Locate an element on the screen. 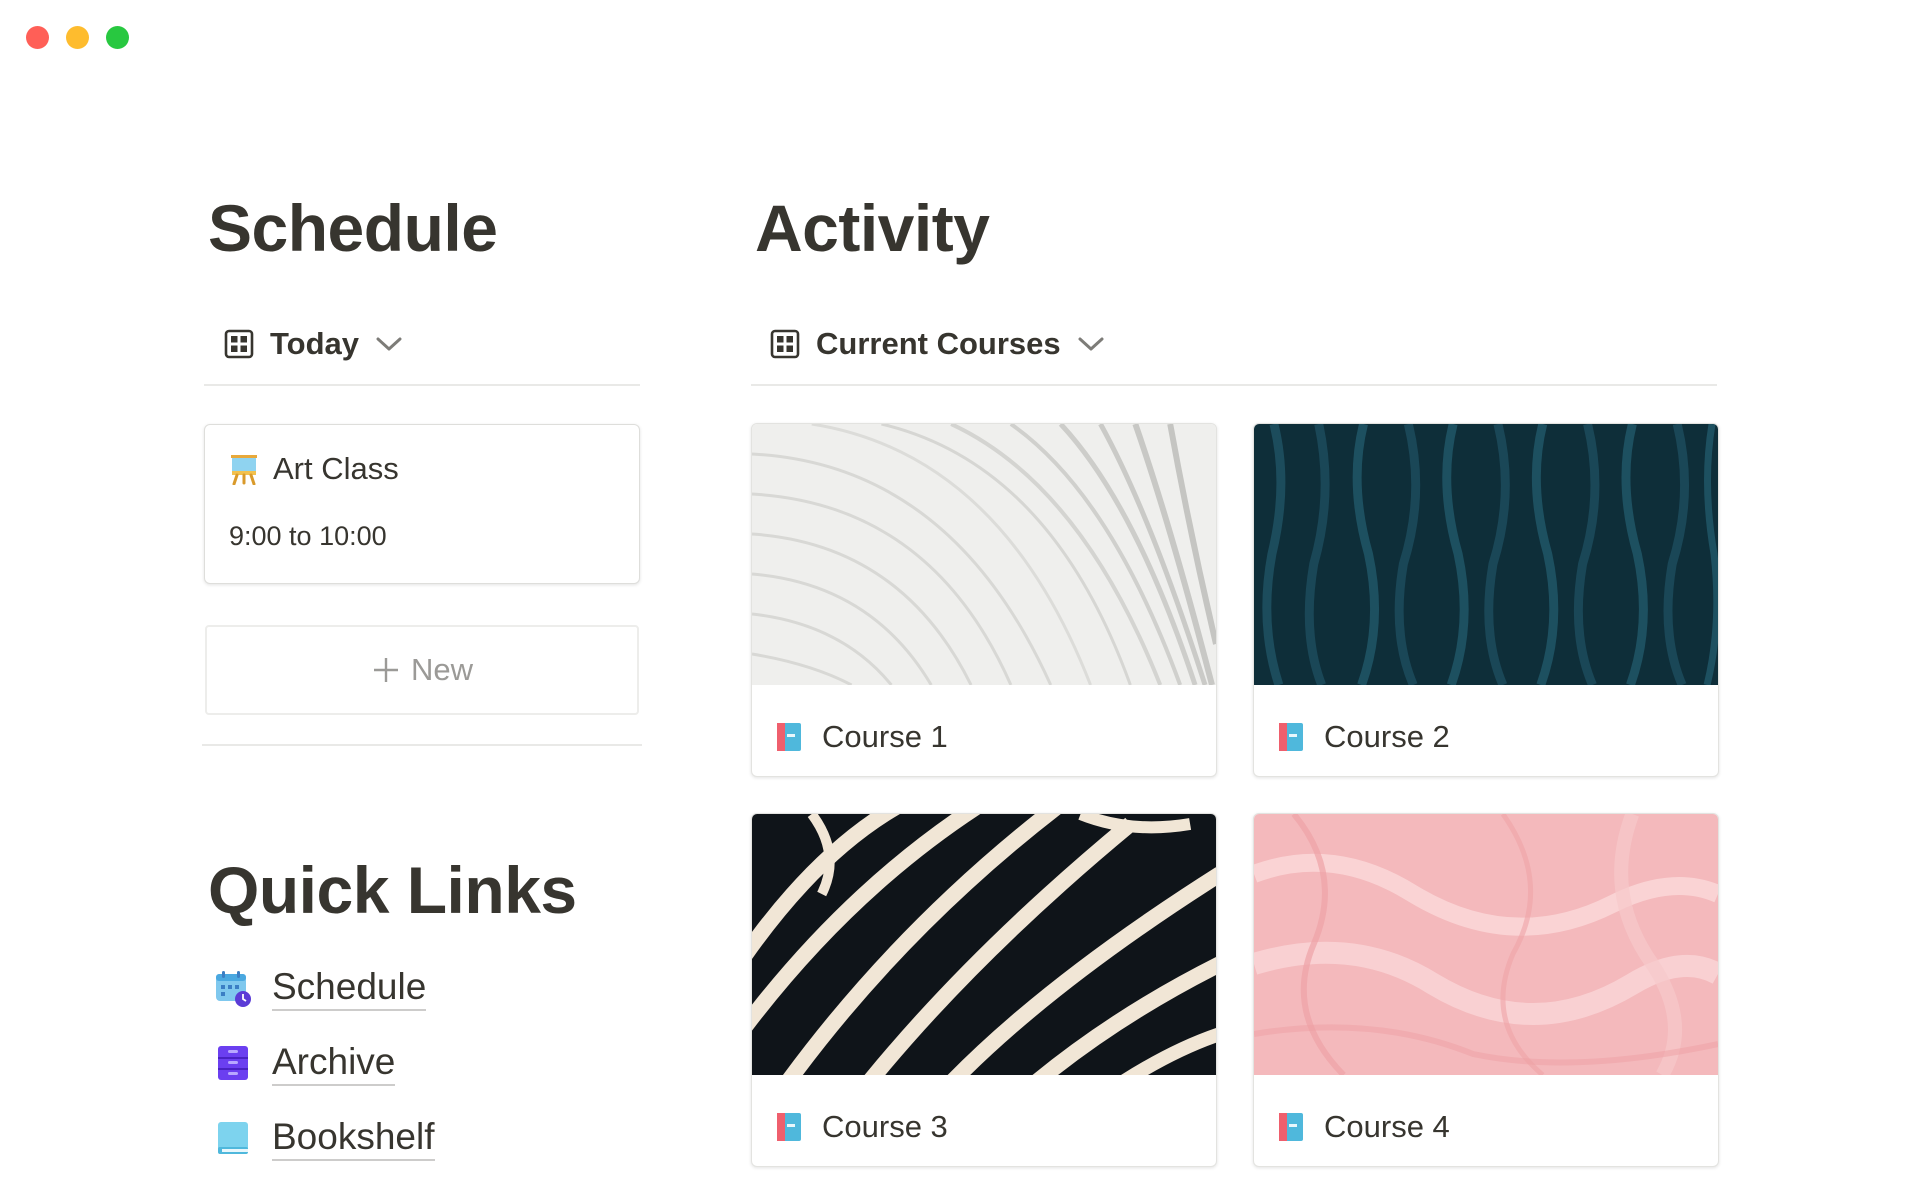 Image resolution: width=1920 pixels, height=1200 pixels. course-name-row: Course 4 is located at coordinates (1364, 1127).